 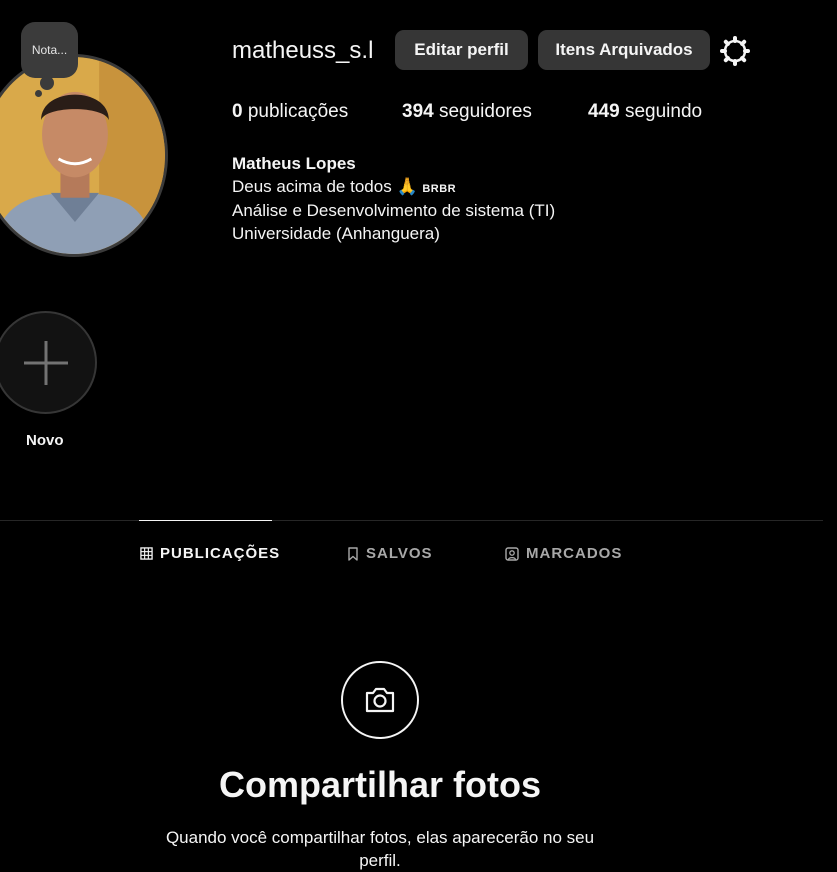 I want to click on new-highlight-button, so click(x=48, y=362).